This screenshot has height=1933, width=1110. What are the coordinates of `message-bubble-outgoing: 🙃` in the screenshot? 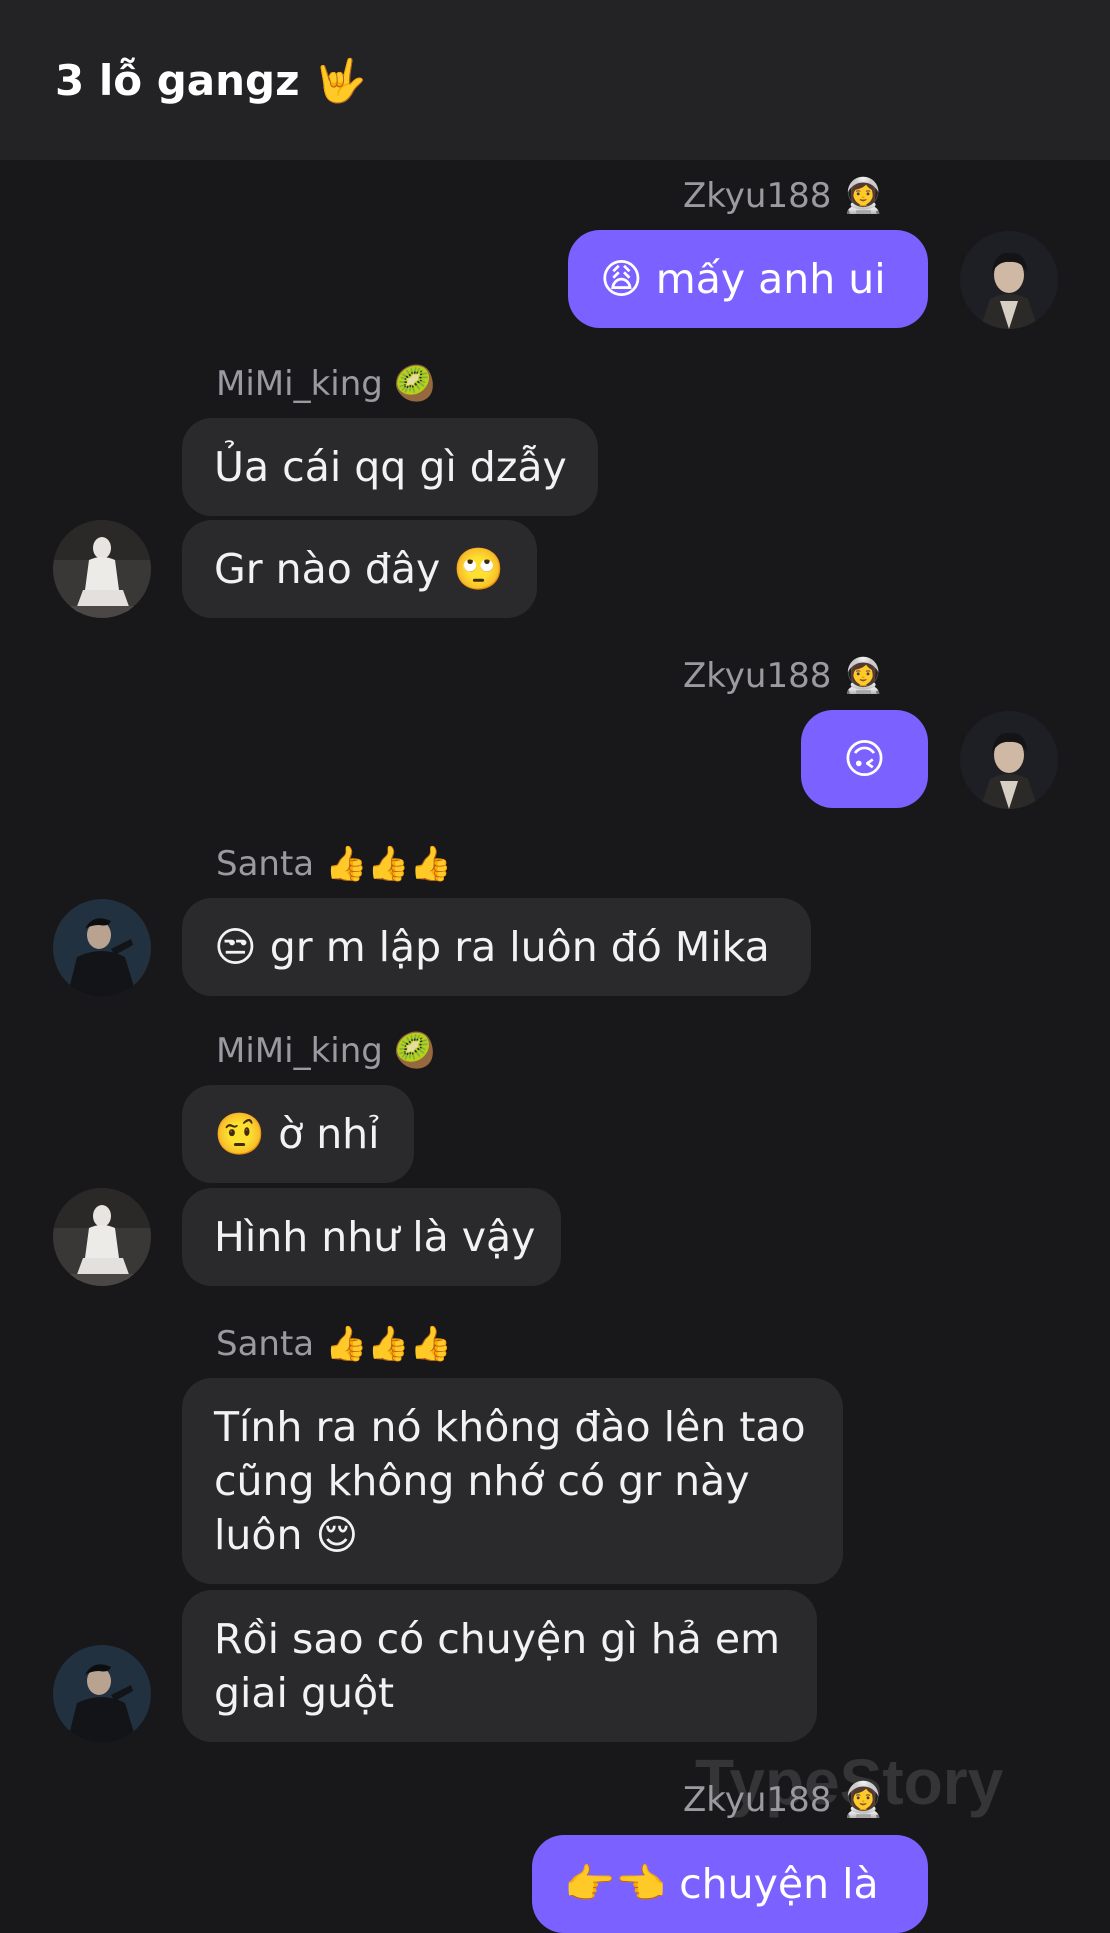 It's located at (864, 759).